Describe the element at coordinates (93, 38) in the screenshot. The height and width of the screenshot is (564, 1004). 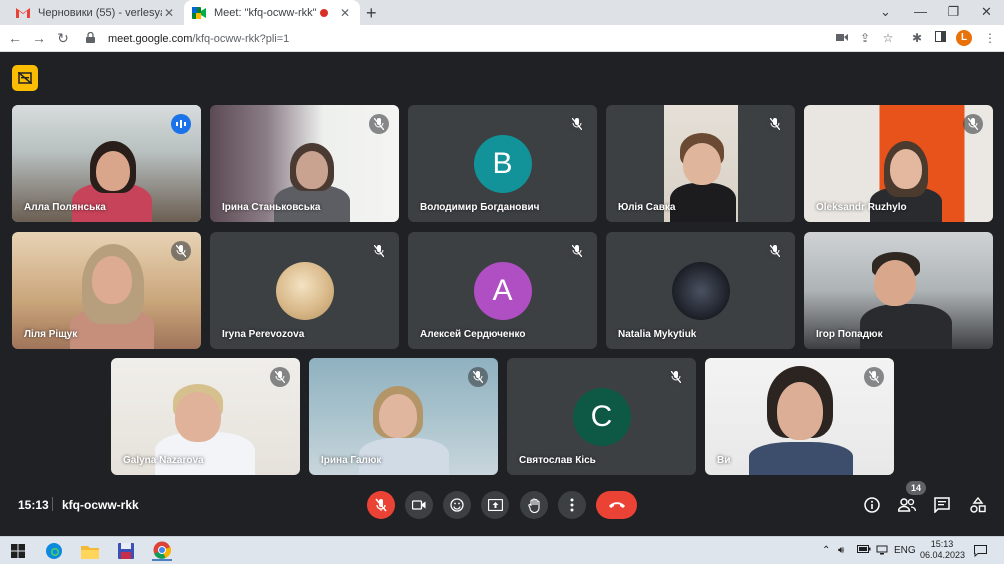
I see `lock-icon` at that location.